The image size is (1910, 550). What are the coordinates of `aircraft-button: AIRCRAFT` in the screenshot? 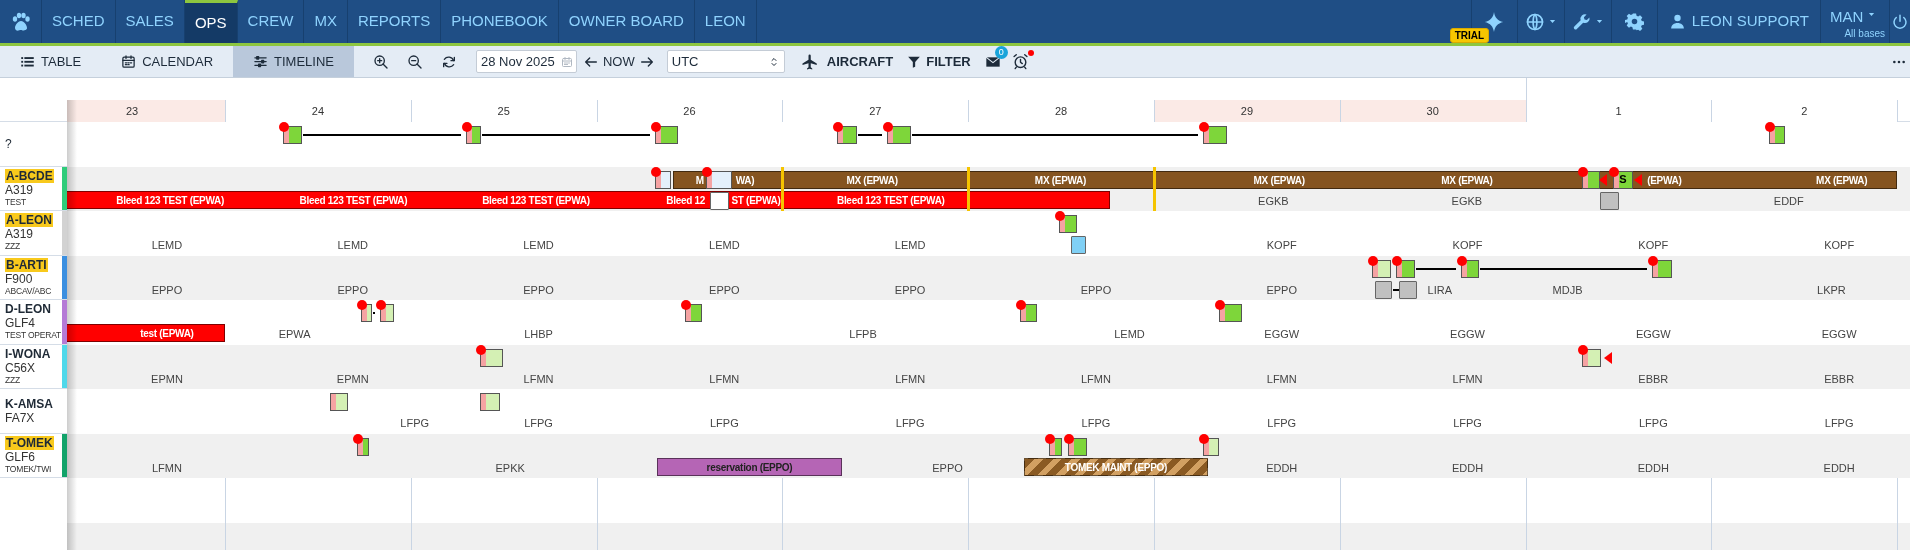 It's located at (847, 61).